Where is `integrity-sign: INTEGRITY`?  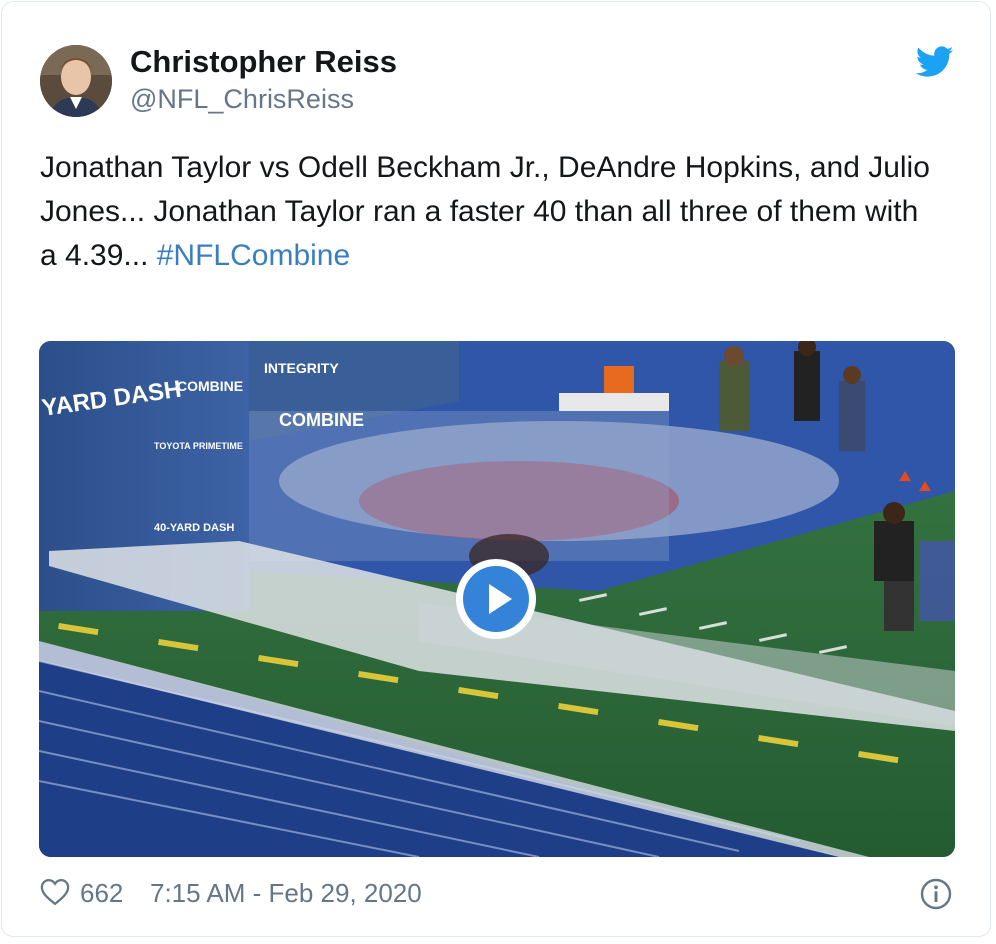 integrity-sign: INTEGRITY is located at coordinates (301, 368).